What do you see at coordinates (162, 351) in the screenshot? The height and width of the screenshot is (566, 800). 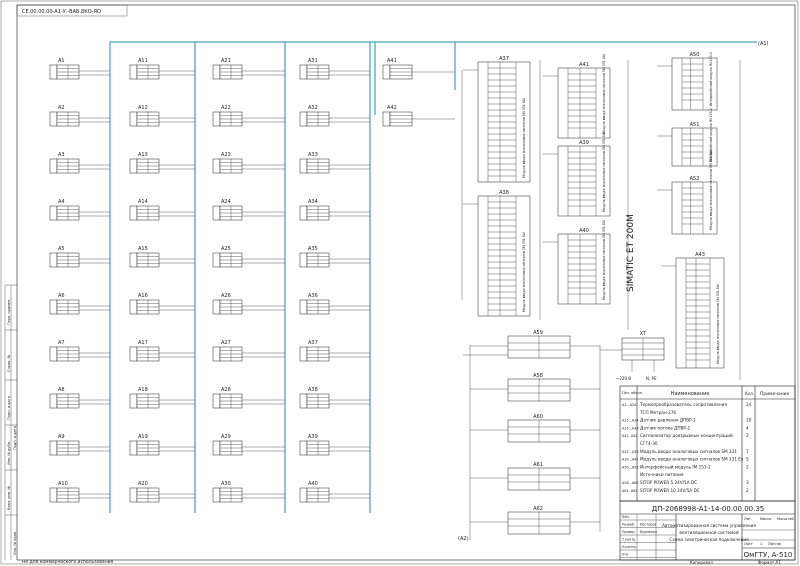 I see `sensor-a17: A17` at bounding box center [162, 351].